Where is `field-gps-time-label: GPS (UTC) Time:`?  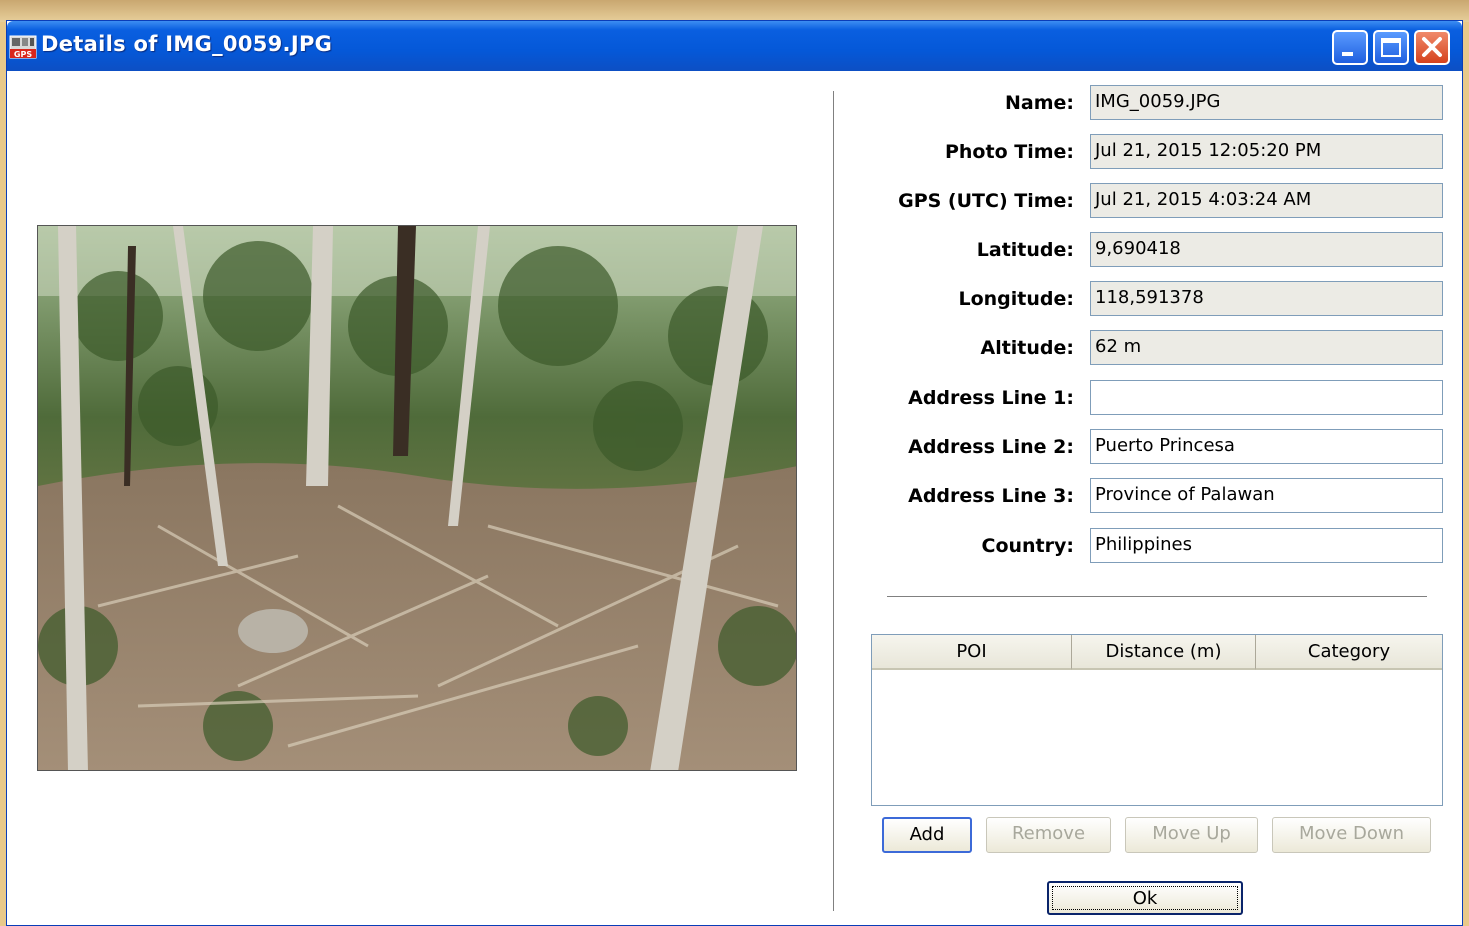 field-gps-time-label: GPS (UTC) Time: is located at coordinates (986, 201).